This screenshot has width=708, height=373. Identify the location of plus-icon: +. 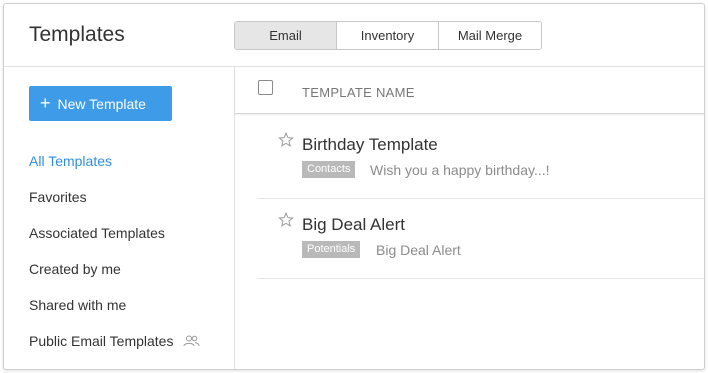
(45, 102).